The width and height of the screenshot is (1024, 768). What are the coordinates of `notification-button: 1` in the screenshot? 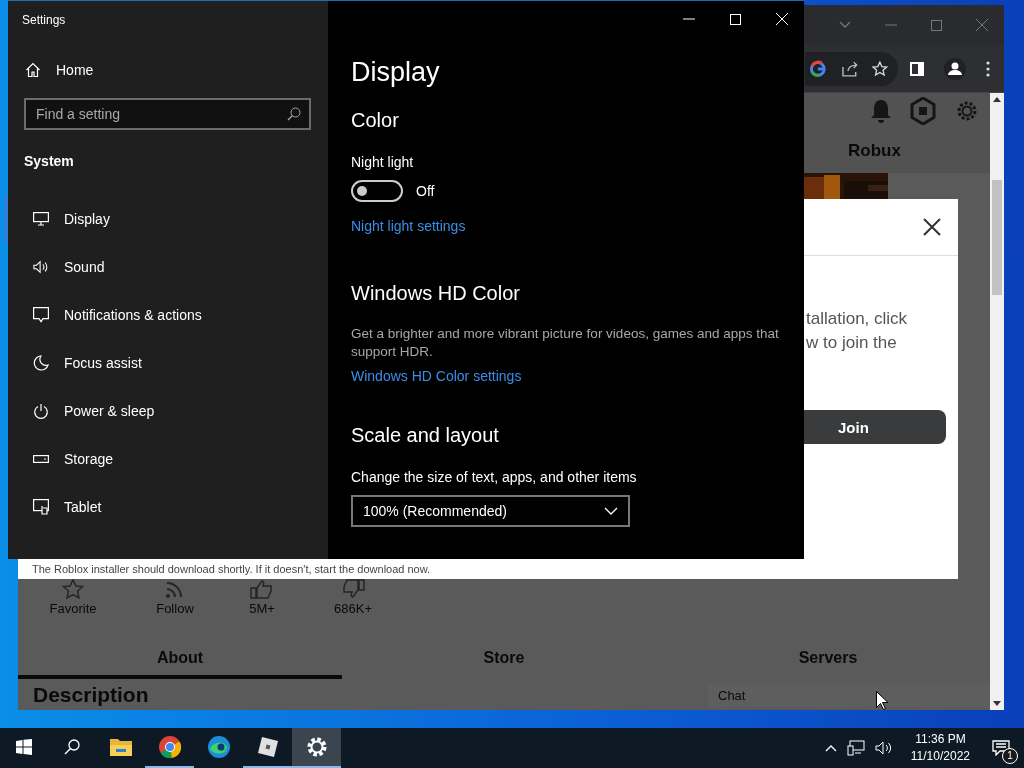 It's located at (1001, 748).